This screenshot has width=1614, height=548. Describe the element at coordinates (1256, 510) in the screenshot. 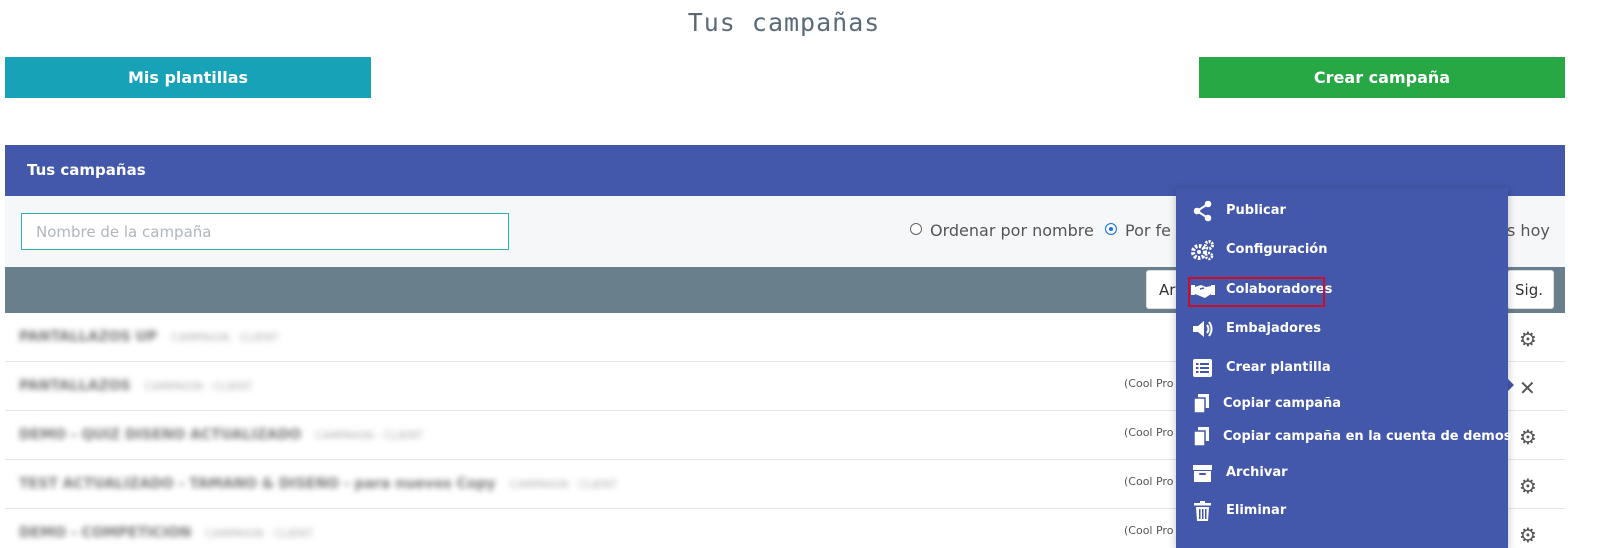

I see `menu-item-label: Eliminar` at that location.